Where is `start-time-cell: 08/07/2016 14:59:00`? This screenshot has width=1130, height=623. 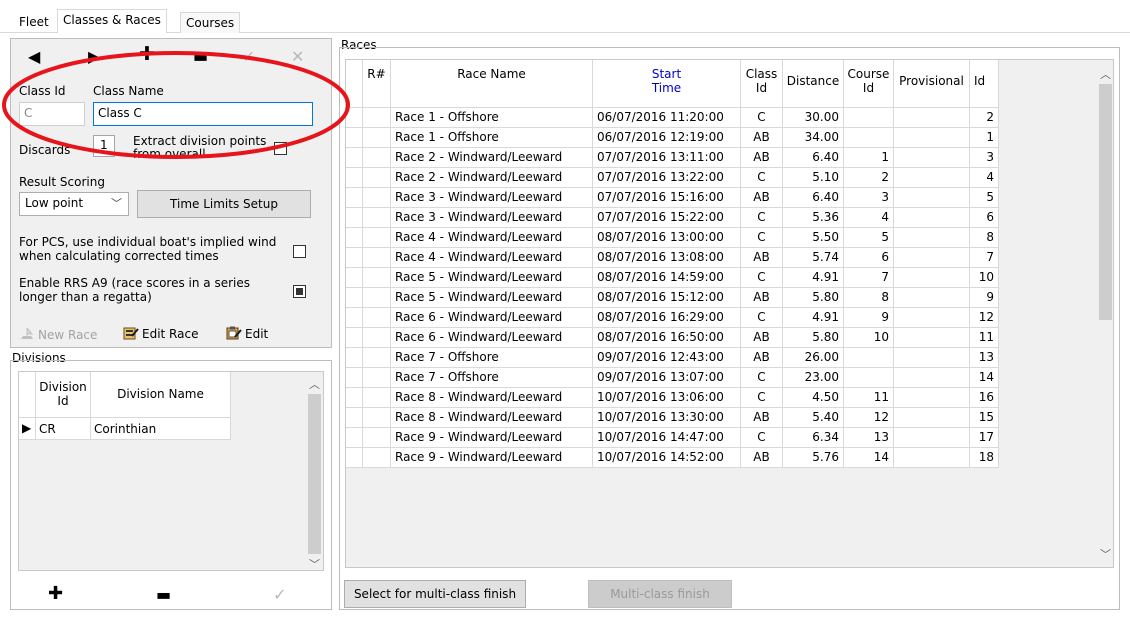 start-time-cell: 08/07/2016 14:59:00 is located at coordinates (667, 278).